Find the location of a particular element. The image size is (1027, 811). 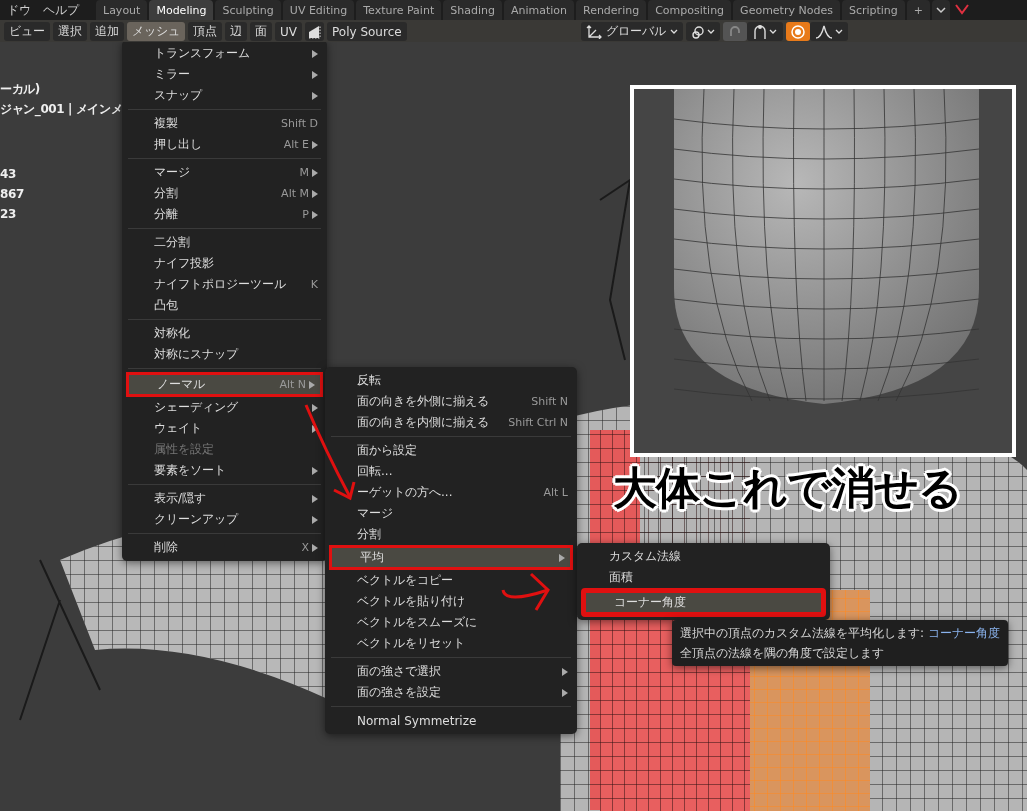

workspace-tab: Sculpting is located at coordinates (248, 10).